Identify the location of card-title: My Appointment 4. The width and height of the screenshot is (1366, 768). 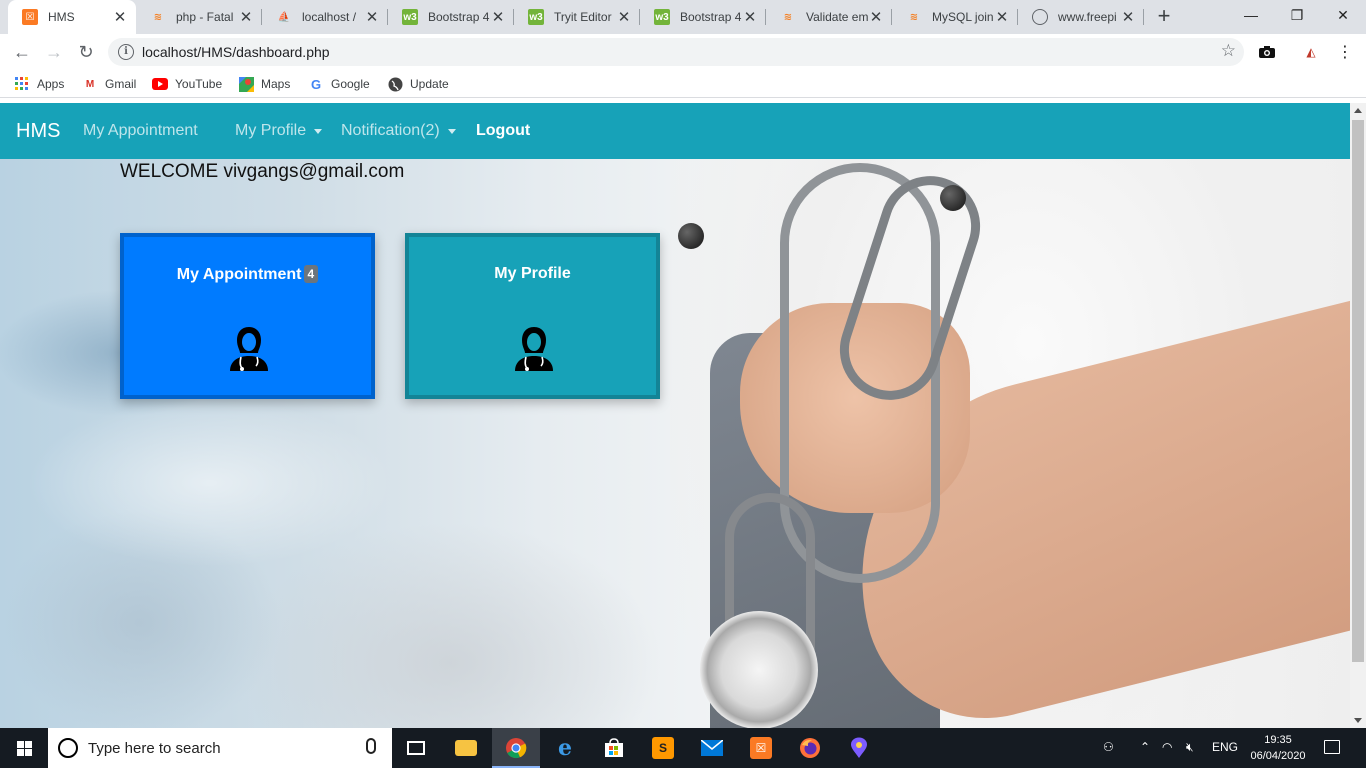
(247, 274).